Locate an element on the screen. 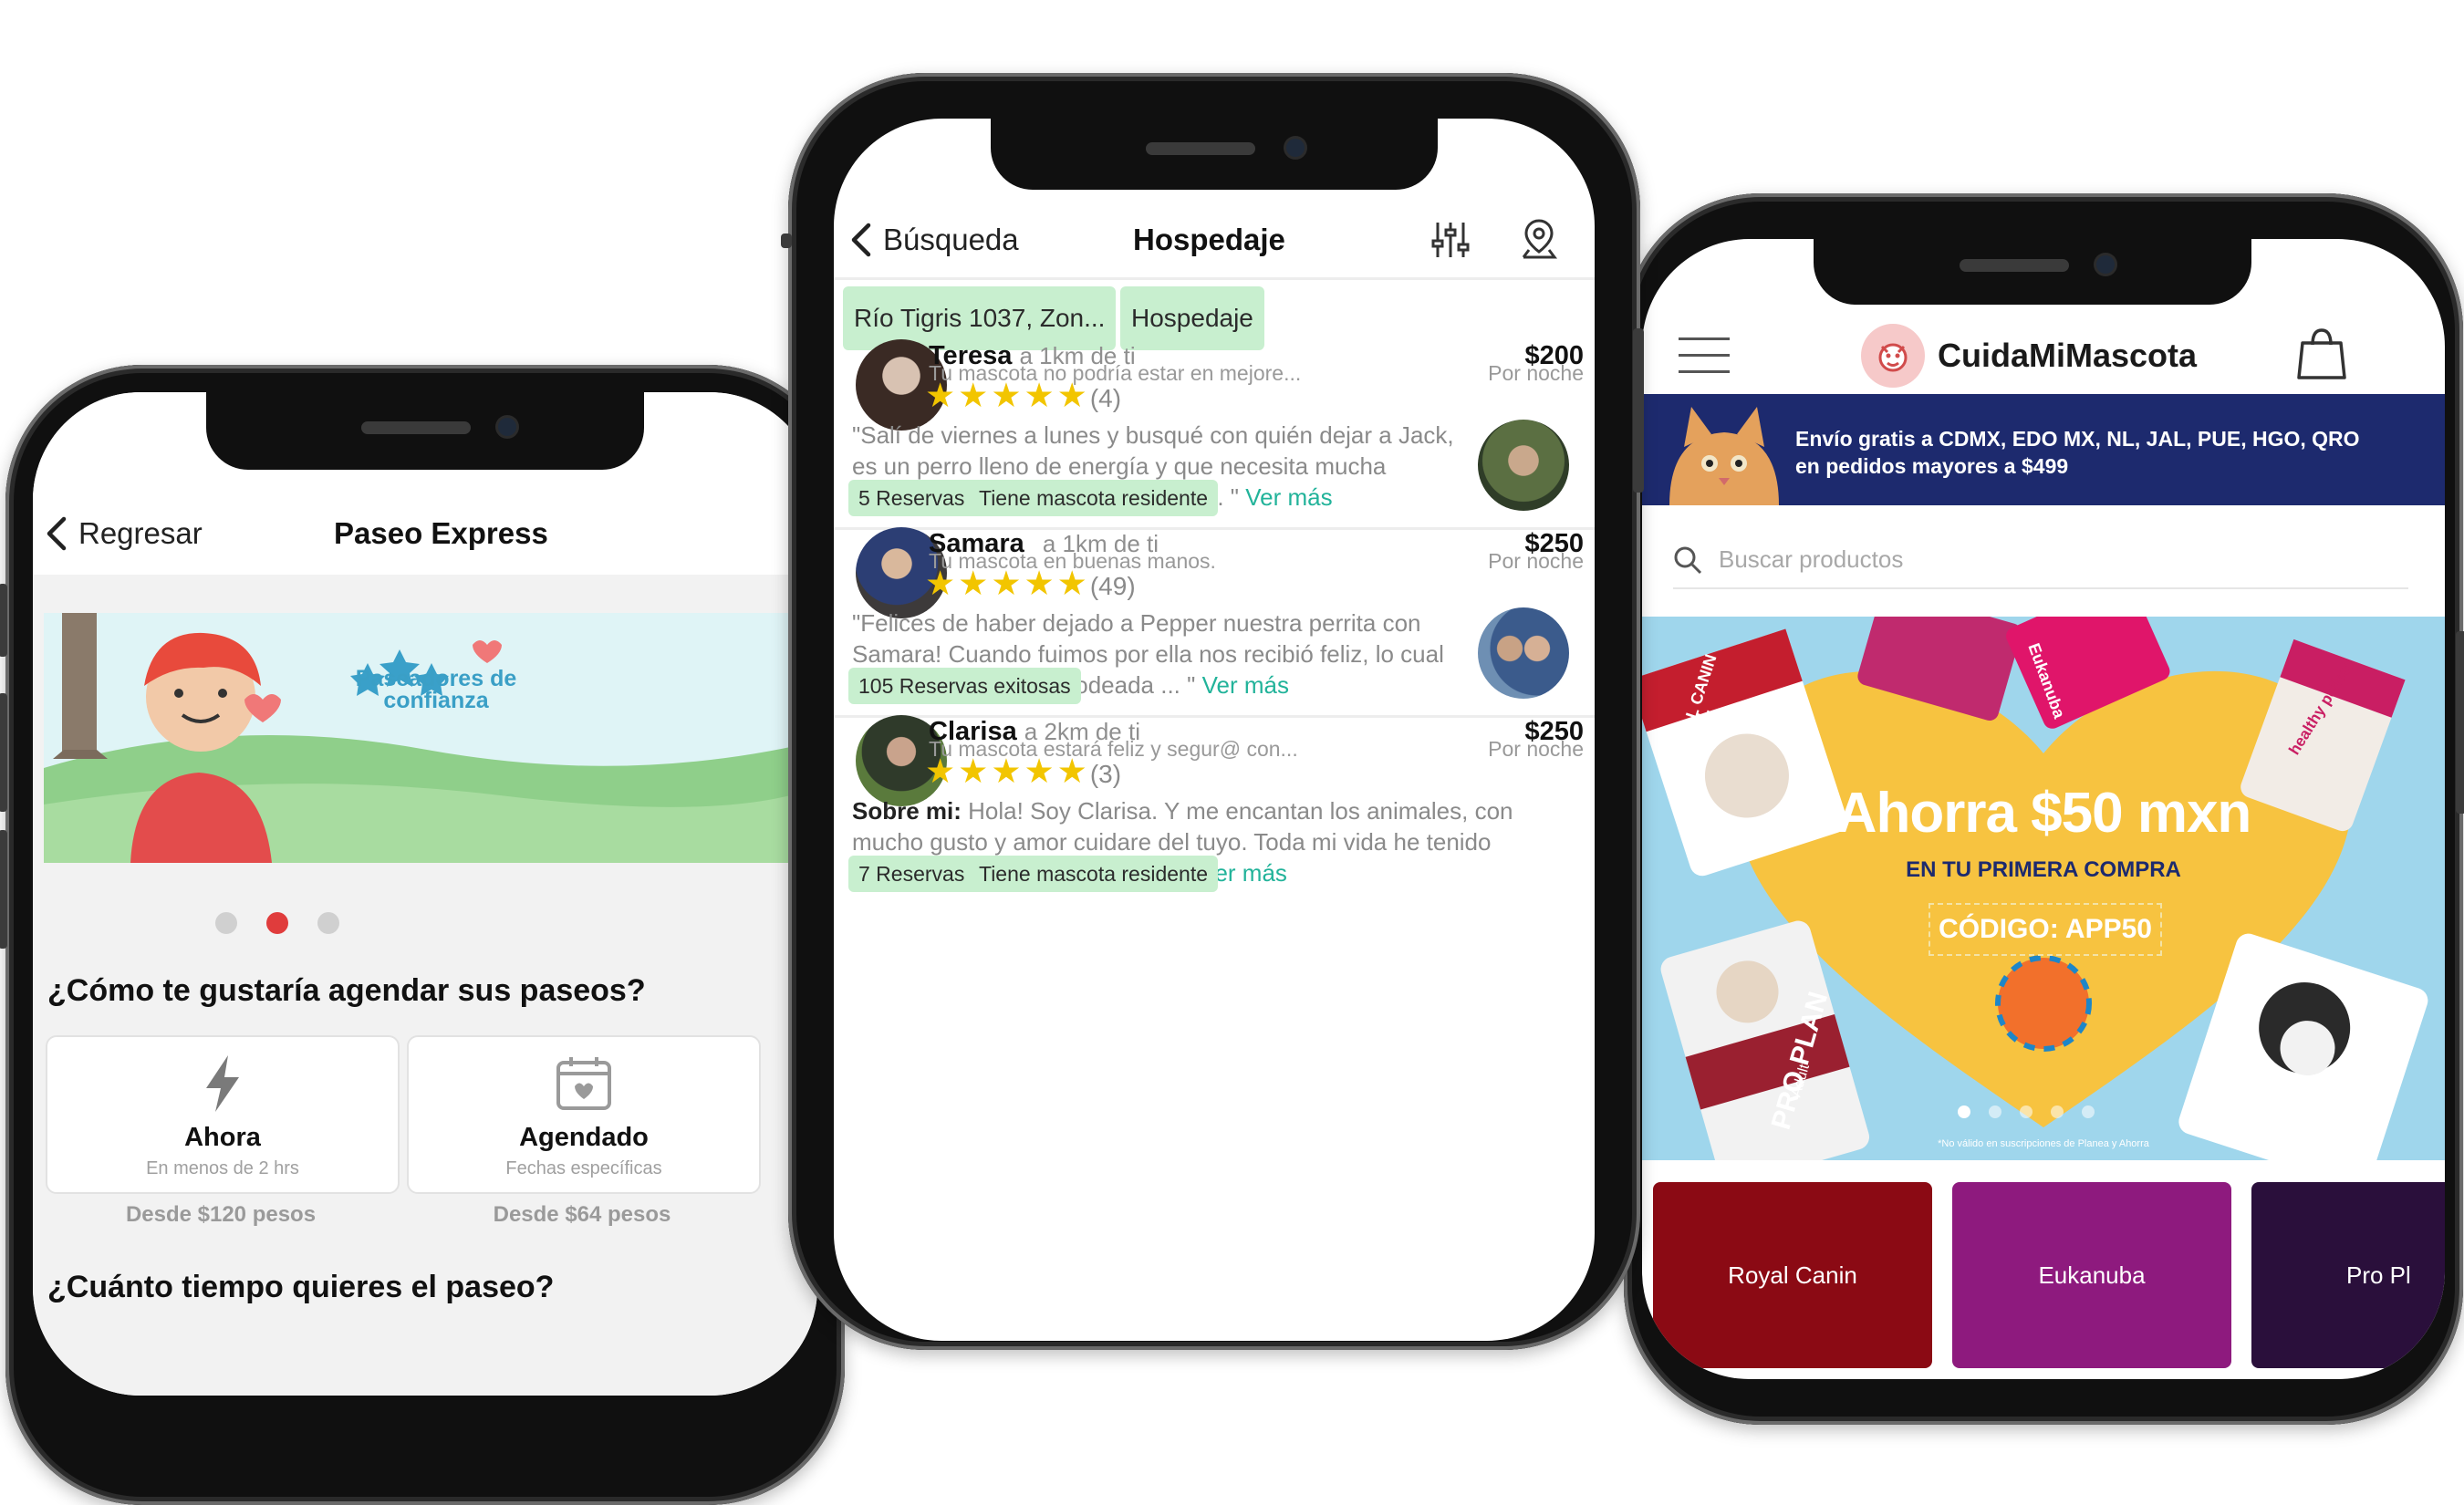 This screenshot has height=1505, width=2464. banner-illustration is located at coordinates (430, 738).